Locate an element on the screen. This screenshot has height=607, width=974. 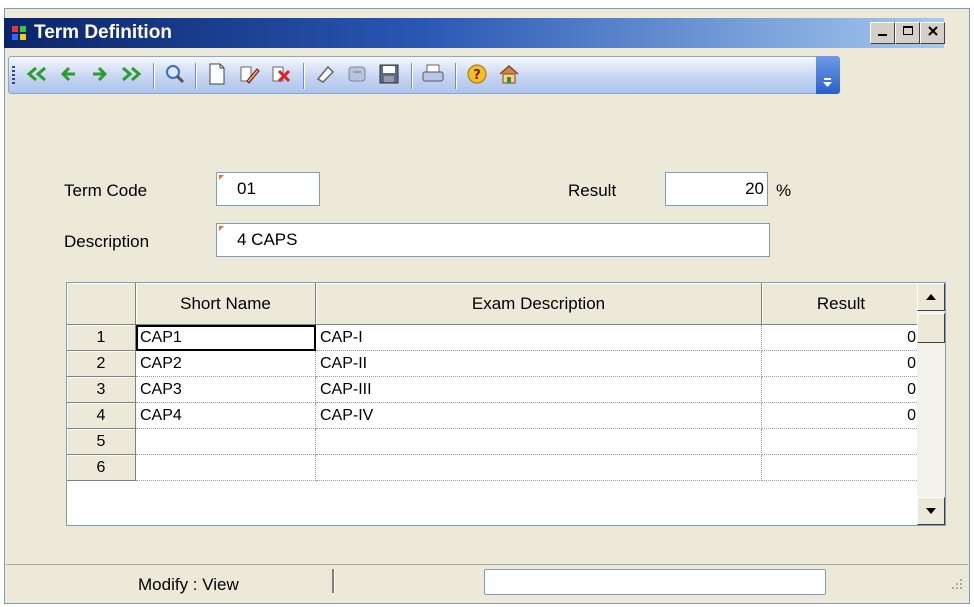
minimize-button is located at coordinates (882, 33).